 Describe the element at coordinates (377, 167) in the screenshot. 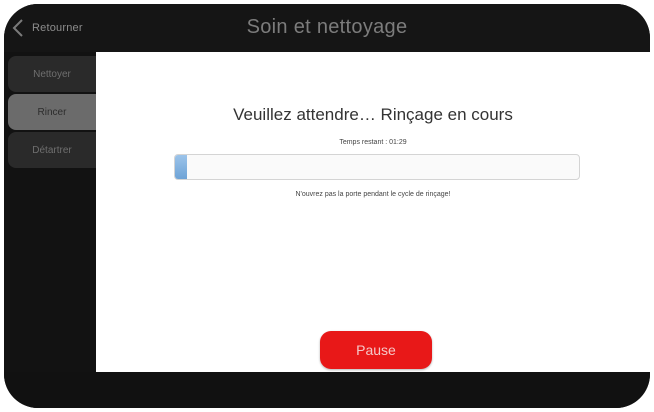

I see `progress-bar` at that location.